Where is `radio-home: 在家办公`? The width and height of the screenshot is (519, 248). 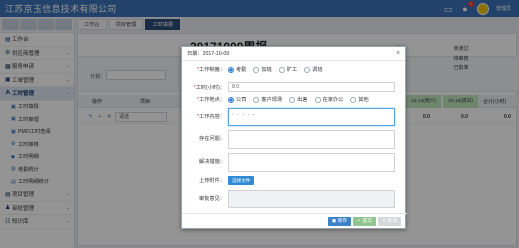
radio-home: 在家办公 is located at coordinates (328, 99).